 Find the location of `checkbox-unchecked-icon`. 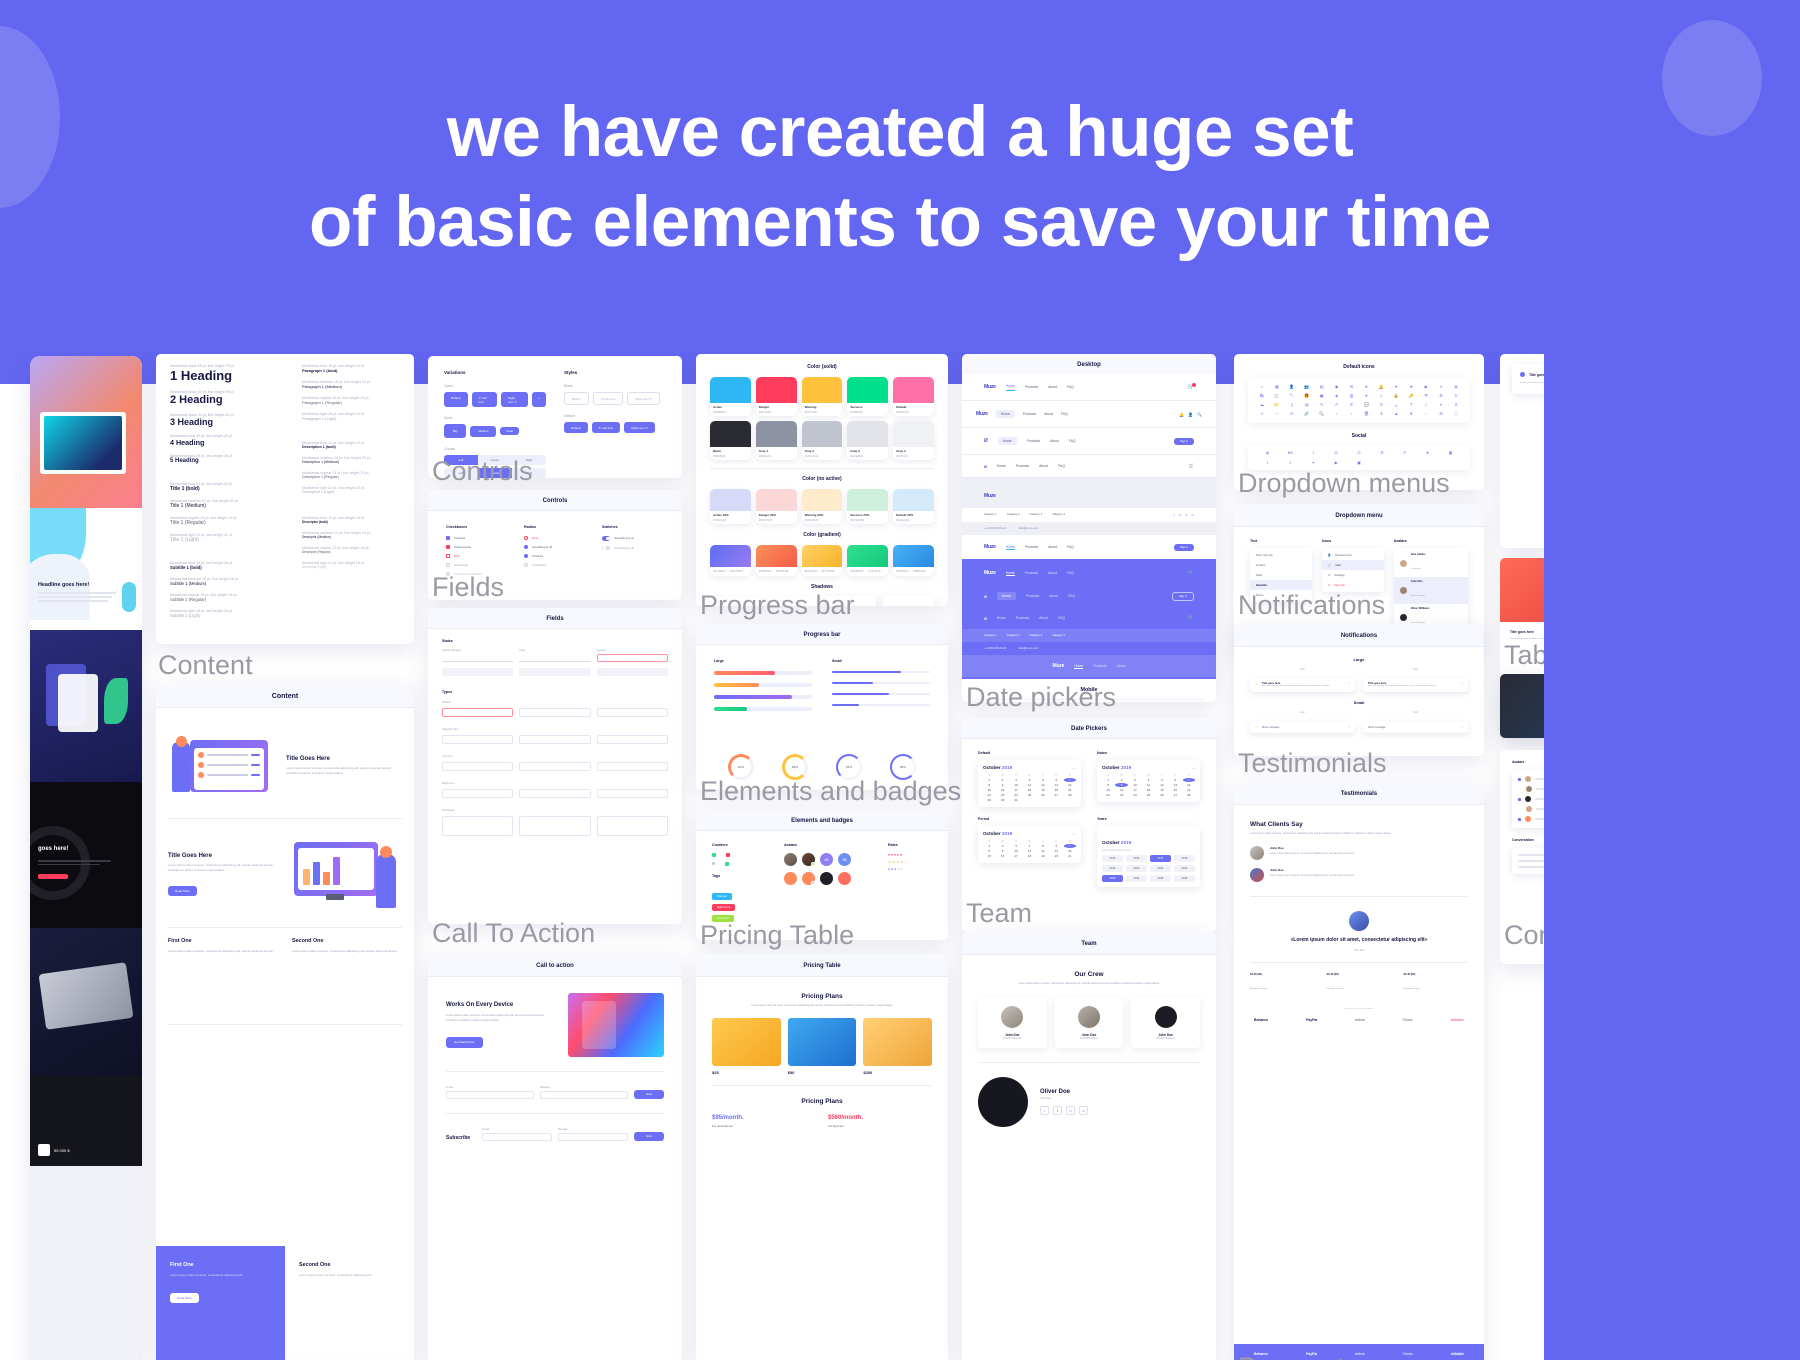

checkbox-unchecked-icon is located at coordinates (448, 565).